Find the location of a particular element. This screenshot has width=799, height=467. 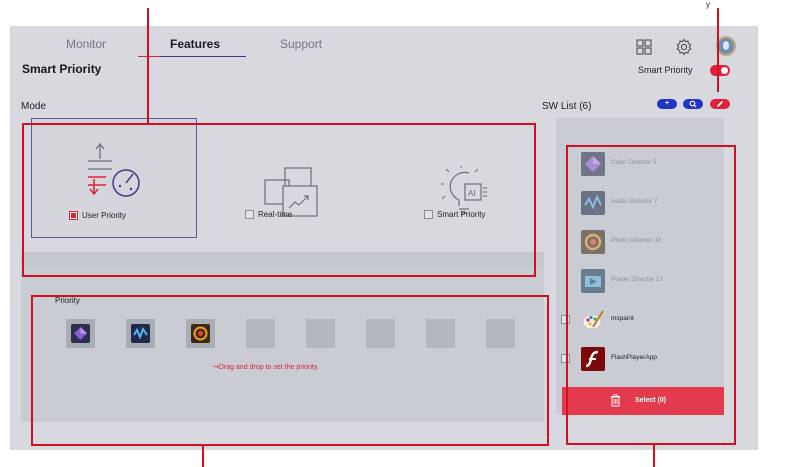

callout-sw-list is located at coordinates (651, 295).